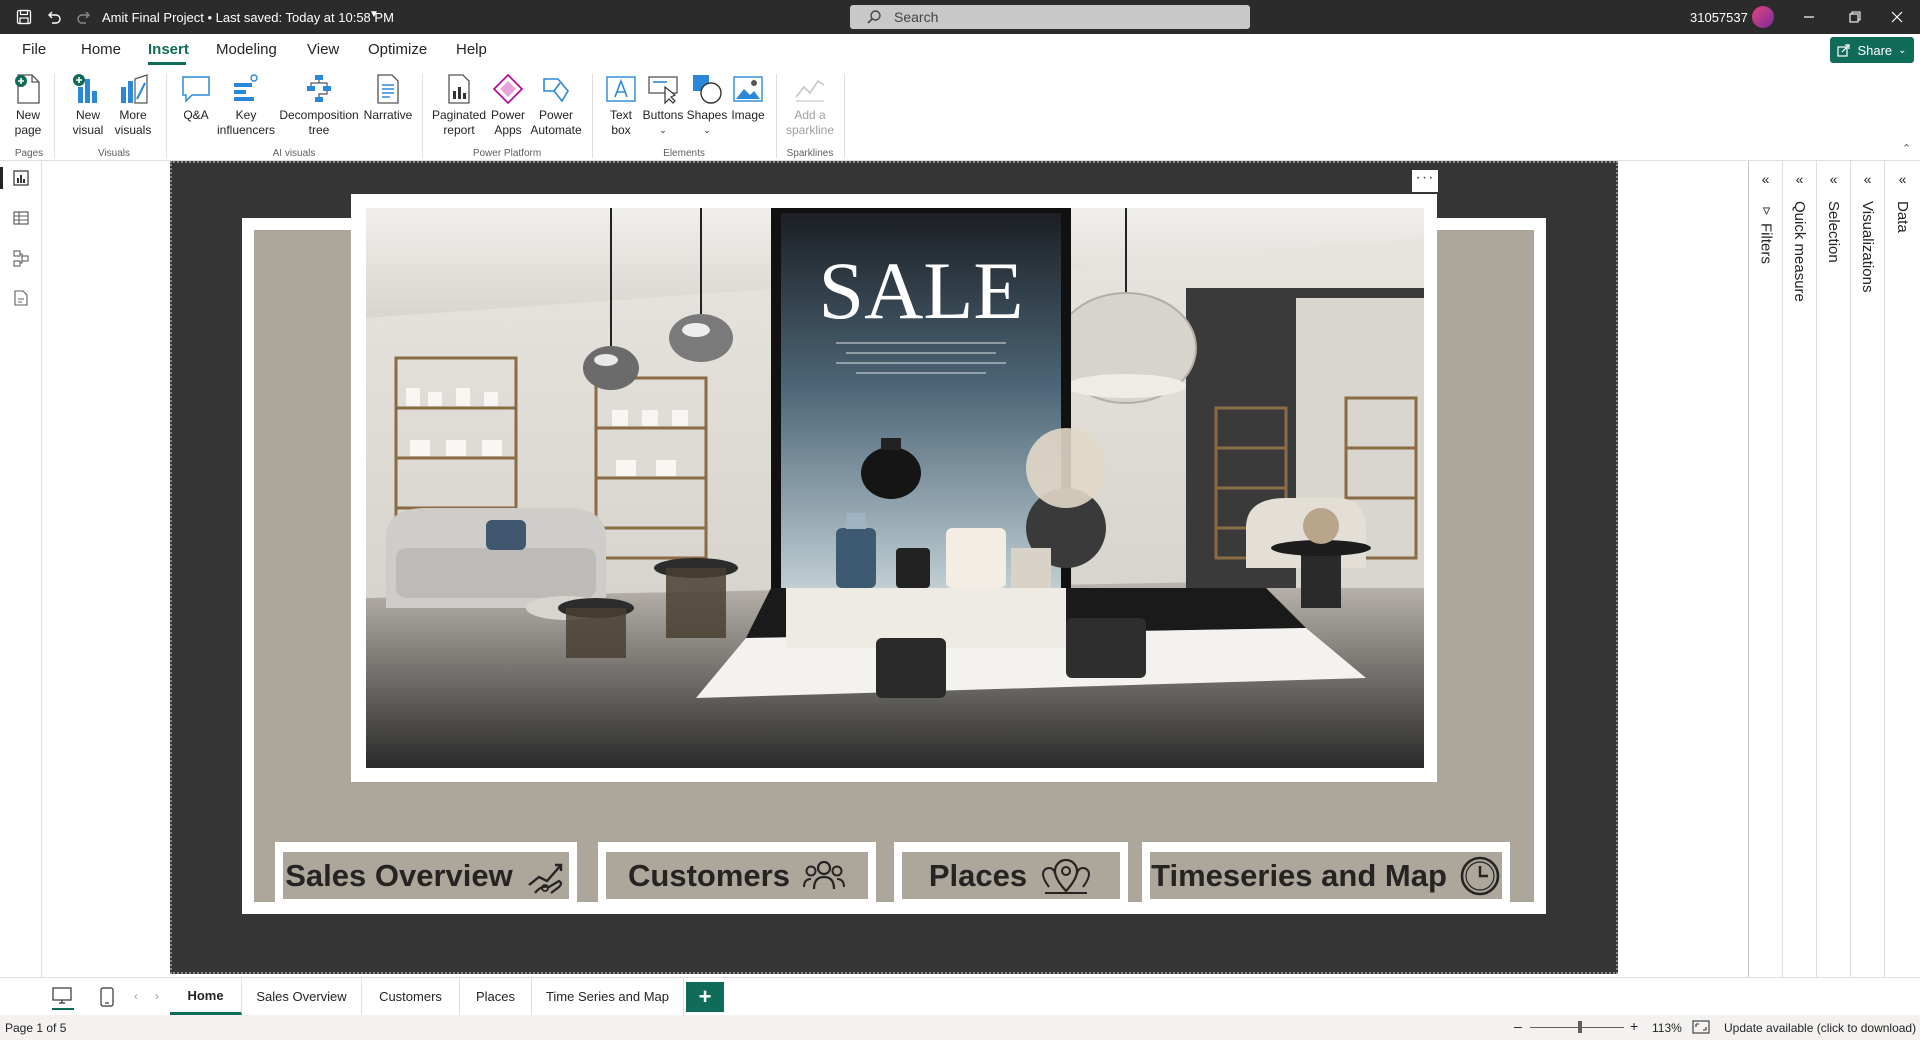 This screenshot has width=1920, height=1040. What do you see at coordinates (319, 89) in the screenshot?
I see `decomposition-tree-icon` at bounding box center [319, 89].